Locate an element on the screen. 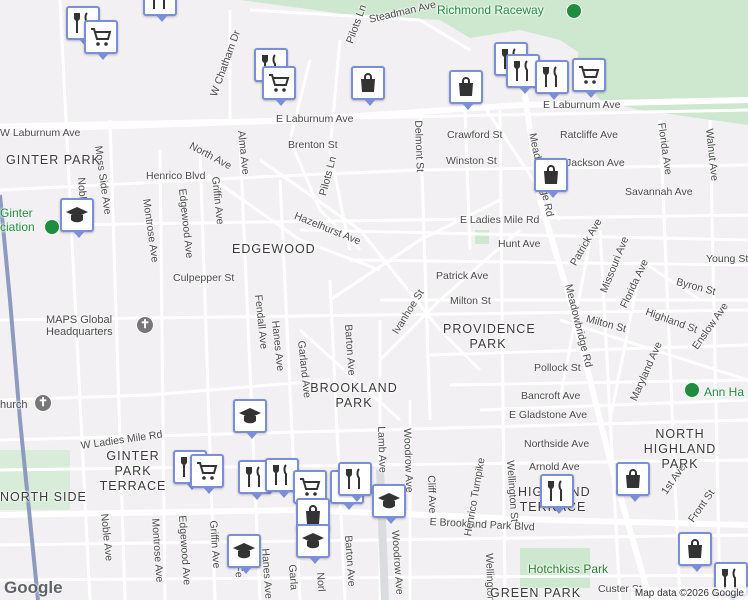  street-label: Delmont St is located at coordinates (419, 146).